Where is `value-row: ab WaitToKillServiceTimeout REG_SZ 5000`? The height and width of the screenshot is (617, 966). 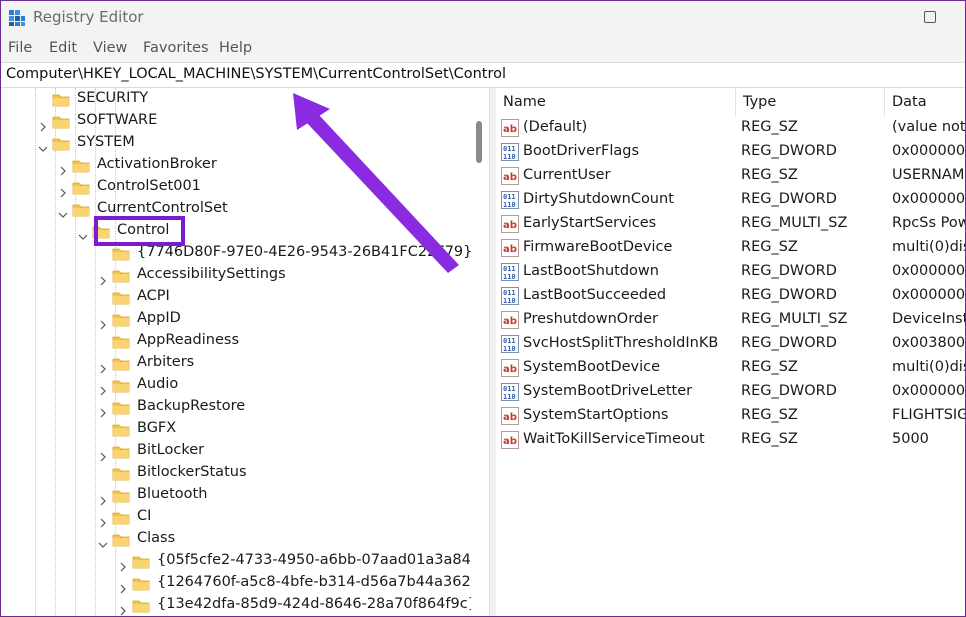
value-row: ab WaitToKillServiceTimeout REG_SZ 5000 is located at coordinates (730, 440).